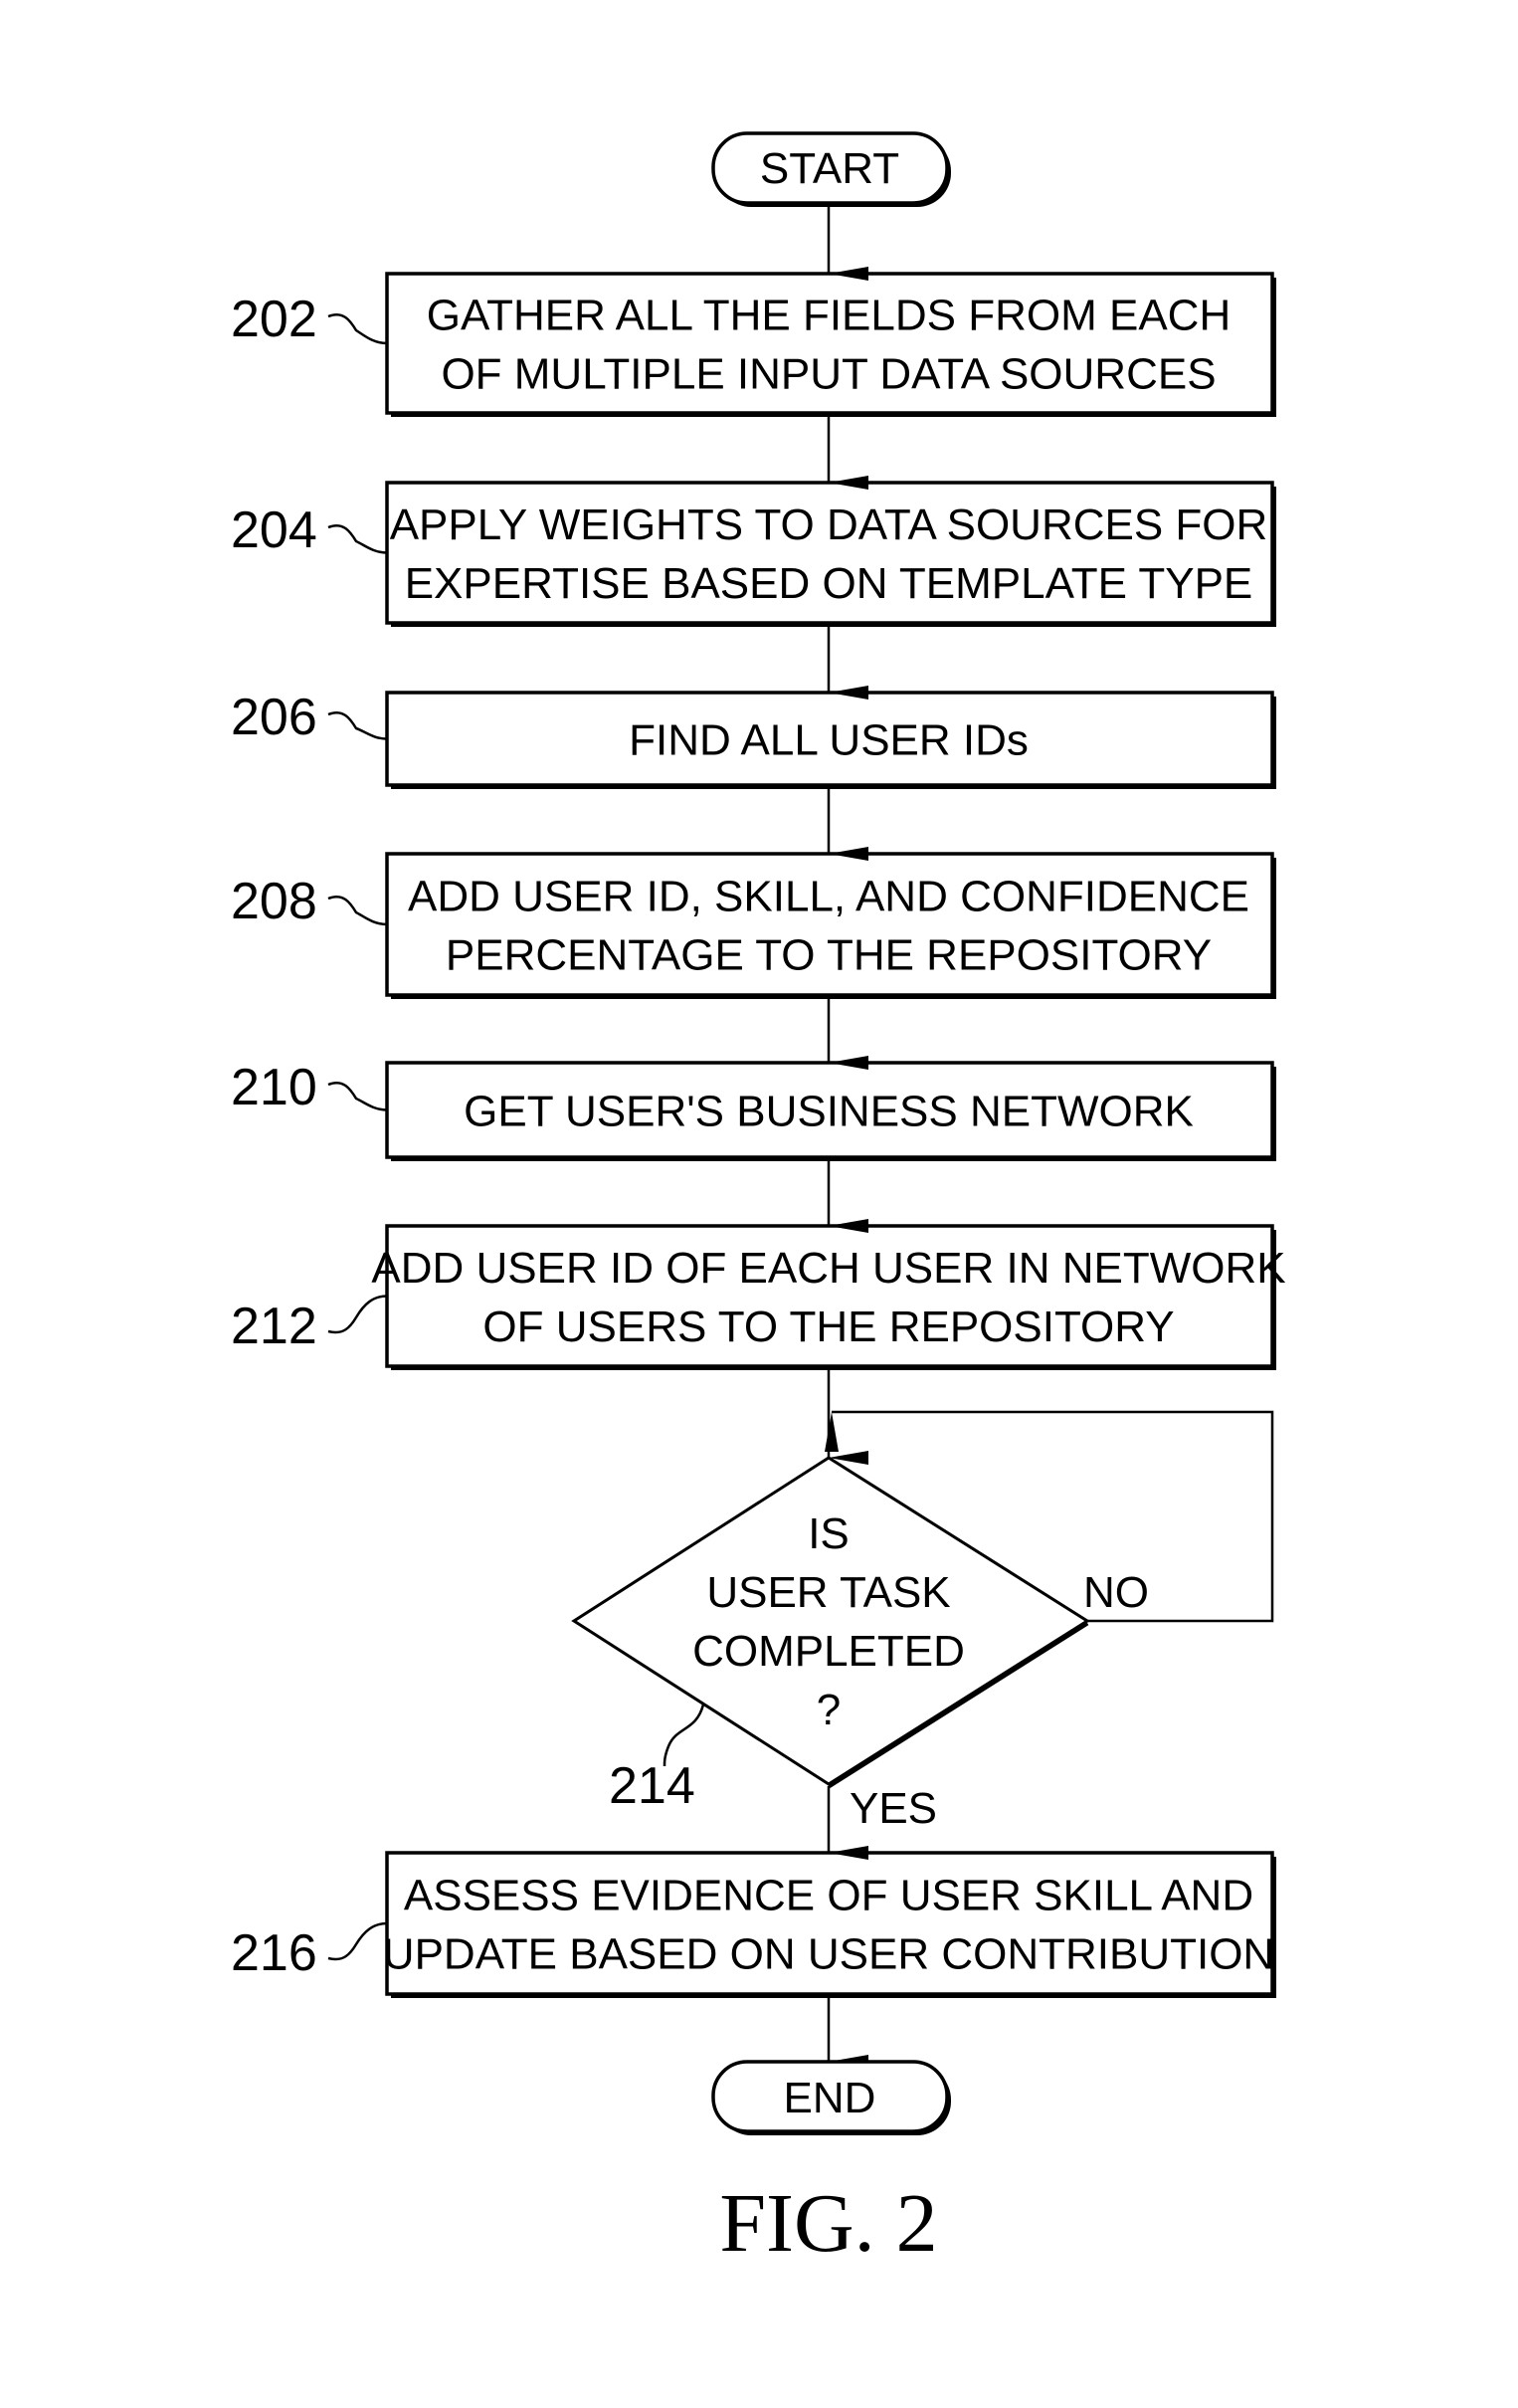 This screenshot has height=2408, width=1518. What do you see at coordinates (829, 740) in the screenshot?
I see `step-text-line: FIND ALL USER IDs` at bounding box center [829, 740].